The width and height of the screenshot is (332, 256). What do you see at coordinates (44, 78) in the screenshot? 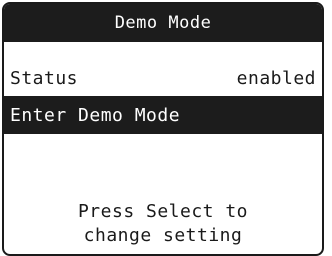
I see `status-label: Status` at bounding box center [44, 78].